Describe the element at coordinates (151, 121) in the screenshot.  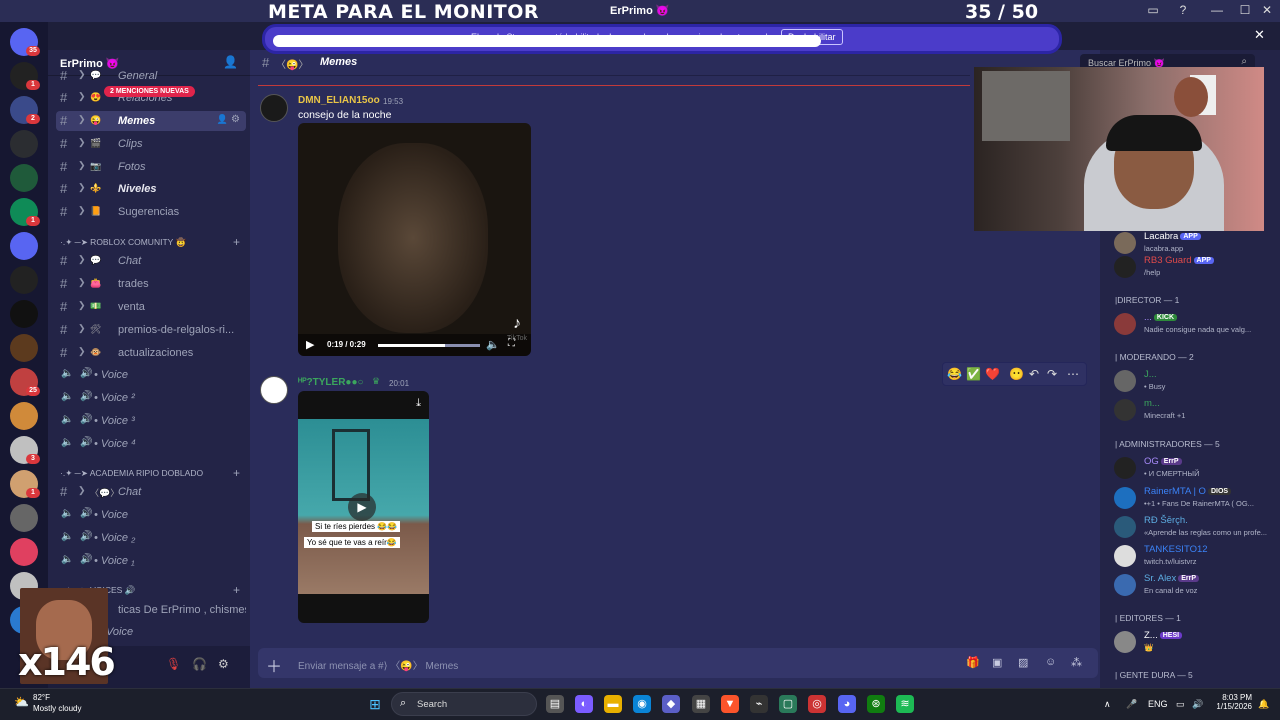
I see `channel-item: # ❯ 😜 Memes 👤 ⚙` at that location.